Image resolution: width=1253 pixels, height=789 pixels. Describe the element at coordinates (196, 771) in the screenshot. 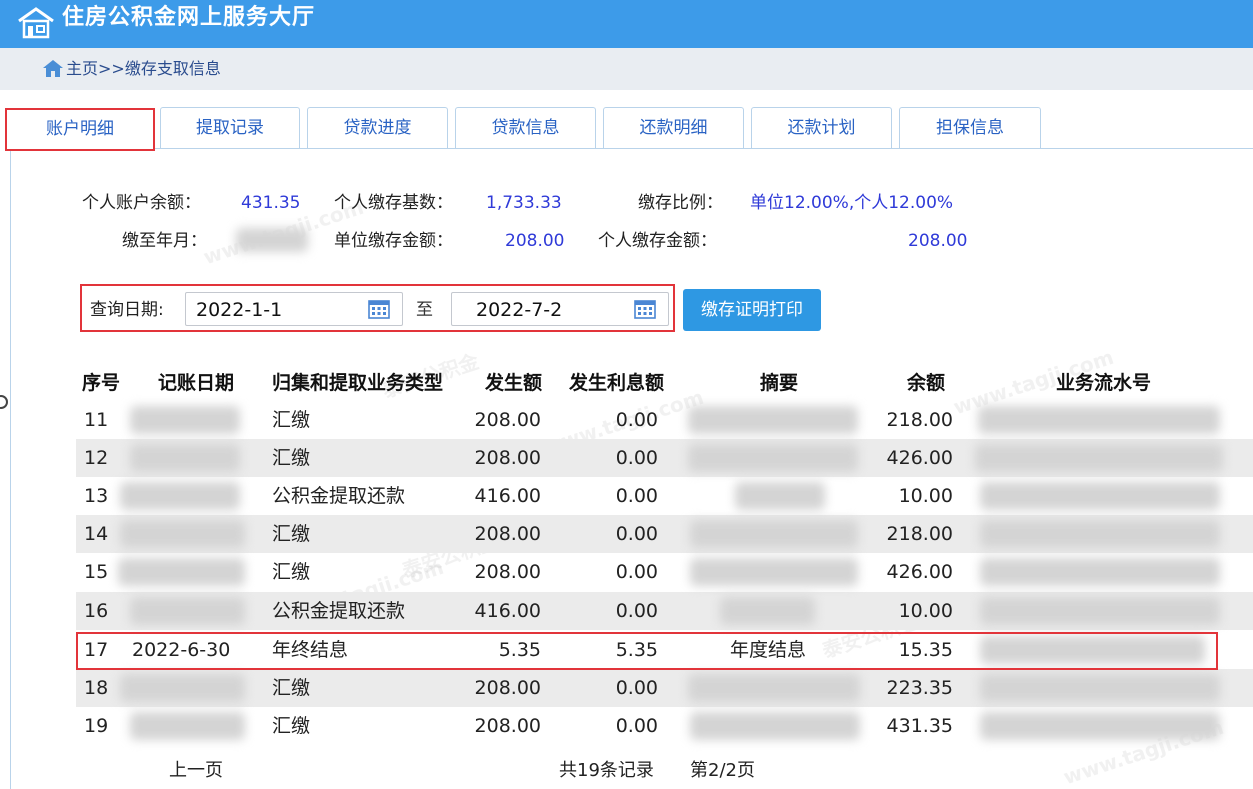

I see `prev-page-link: 上一页` at that location.